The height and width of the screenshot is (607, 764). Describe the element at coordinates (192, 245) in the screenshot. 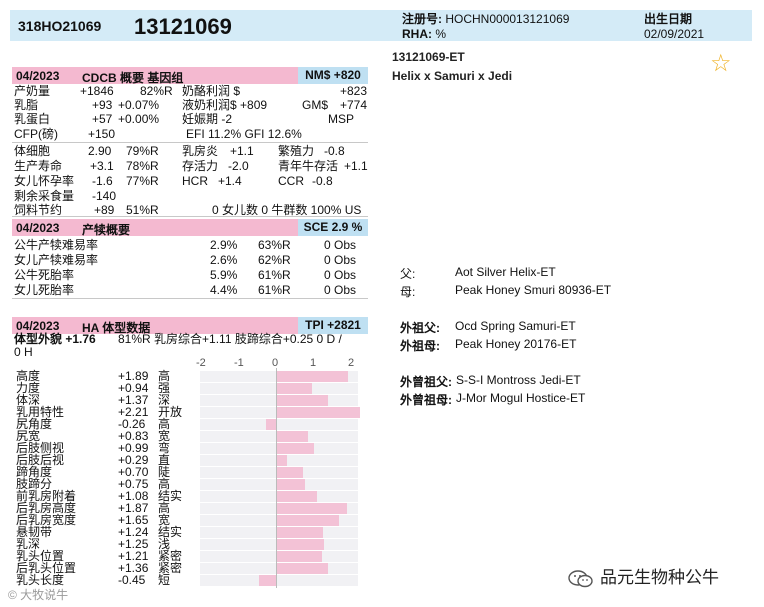

I see `row-calving: 公牛产犊难易率 2.9% 63%R 0 Obs` at that location.